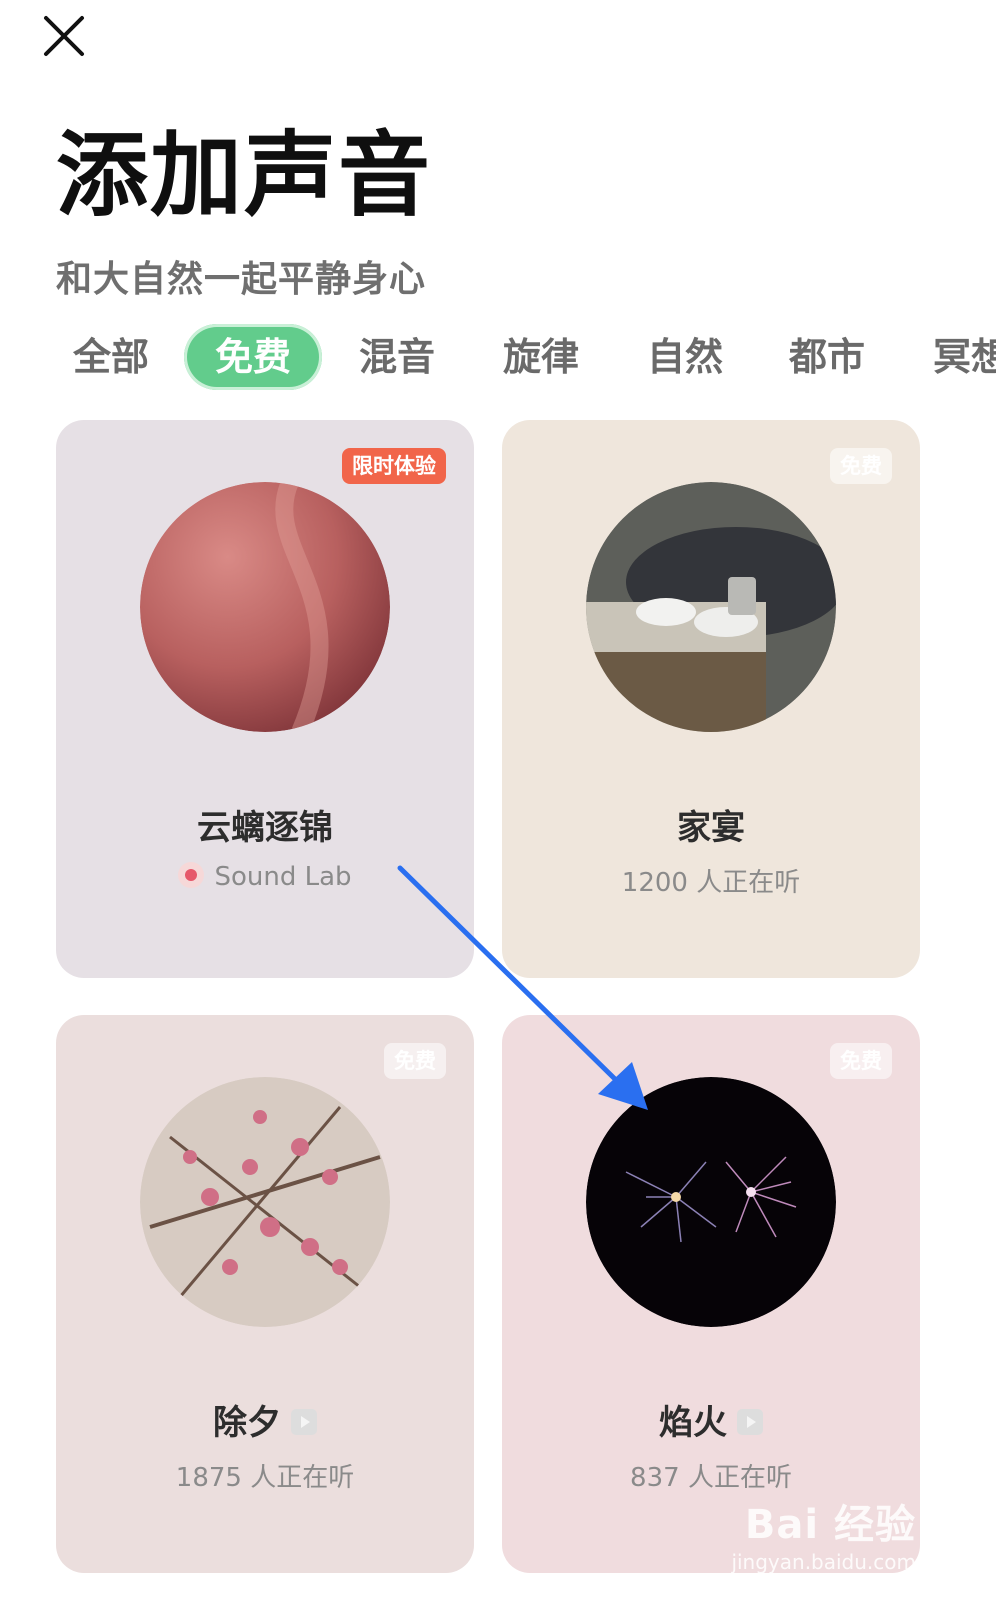  What do you see at coordinates (265, 828) in the screenshot?
I see `sound-title: 云螭逐锦` at bounding box center [265, 828].